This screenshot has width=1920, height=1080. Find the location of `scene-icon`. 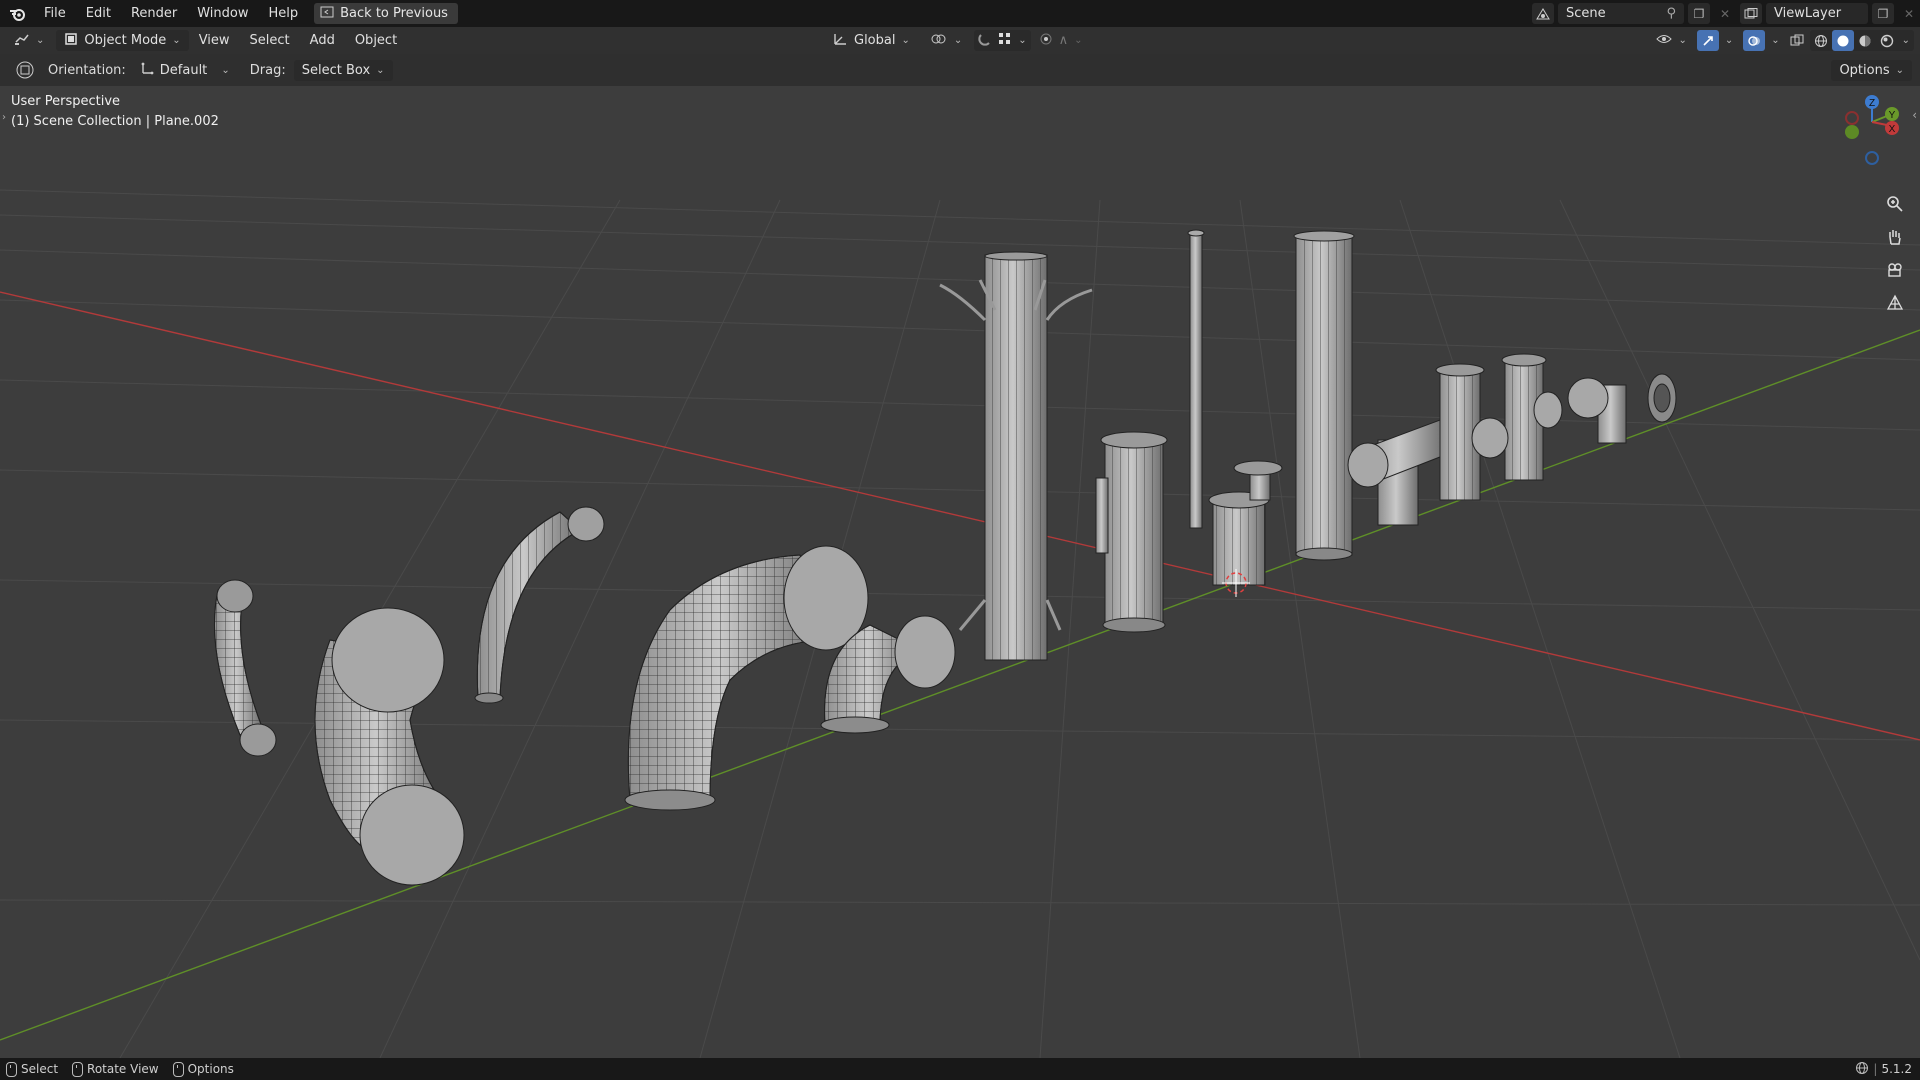

scene-icon is located at coordinates (1543, 13).